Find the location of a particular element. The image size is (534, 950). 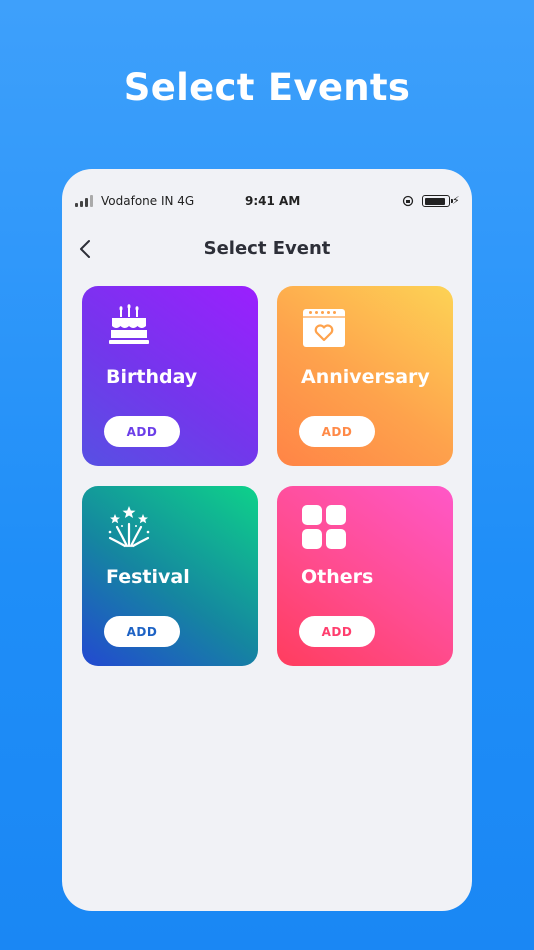

event-label-others: Others is located at coordinates (337, 577).